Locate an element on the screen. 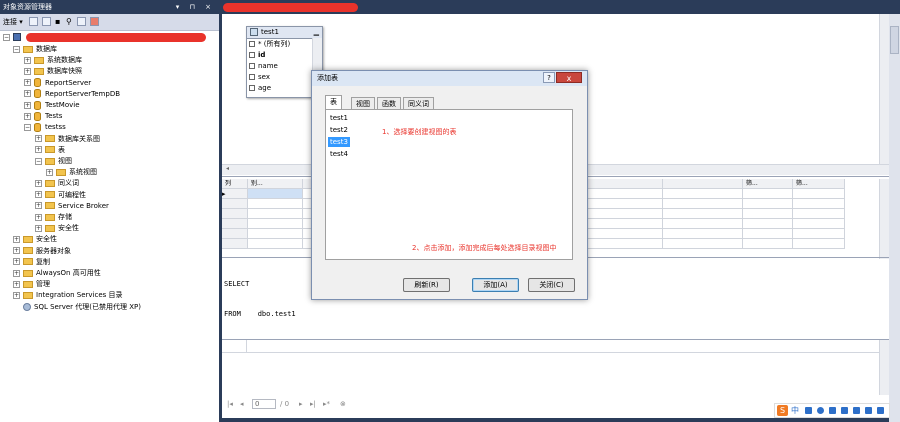  filter-icon: ⚲ is located at coordinates (70, 21).